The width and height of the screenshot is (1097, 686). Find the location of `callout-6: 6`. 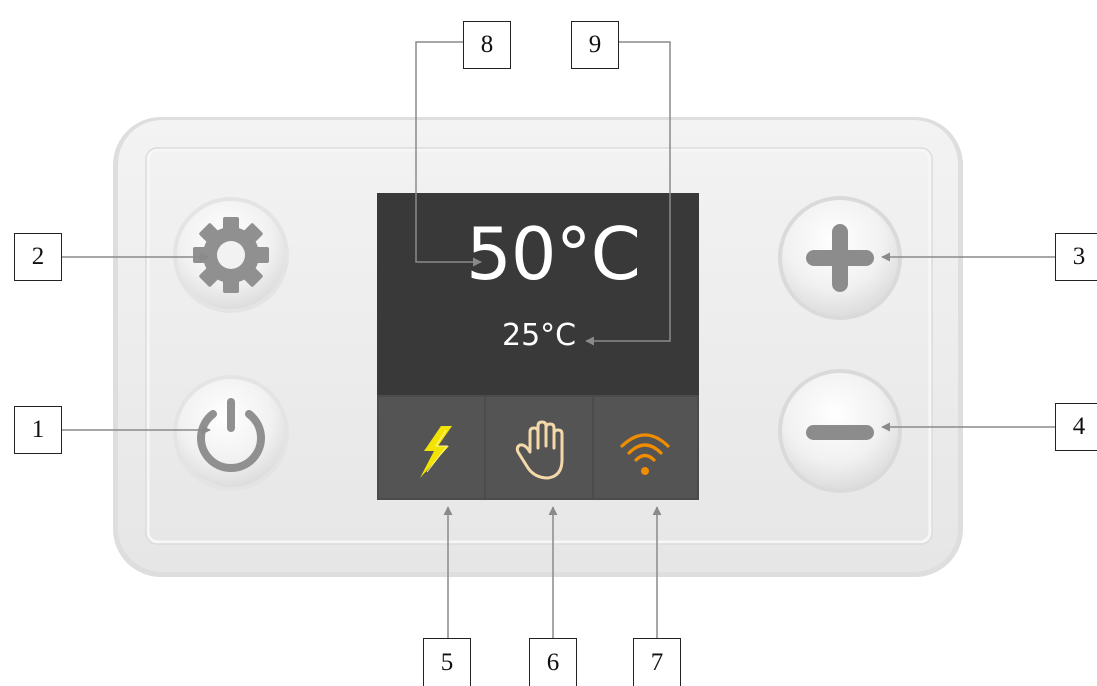

callout-6: 6 is located at coordinates (553, 662).